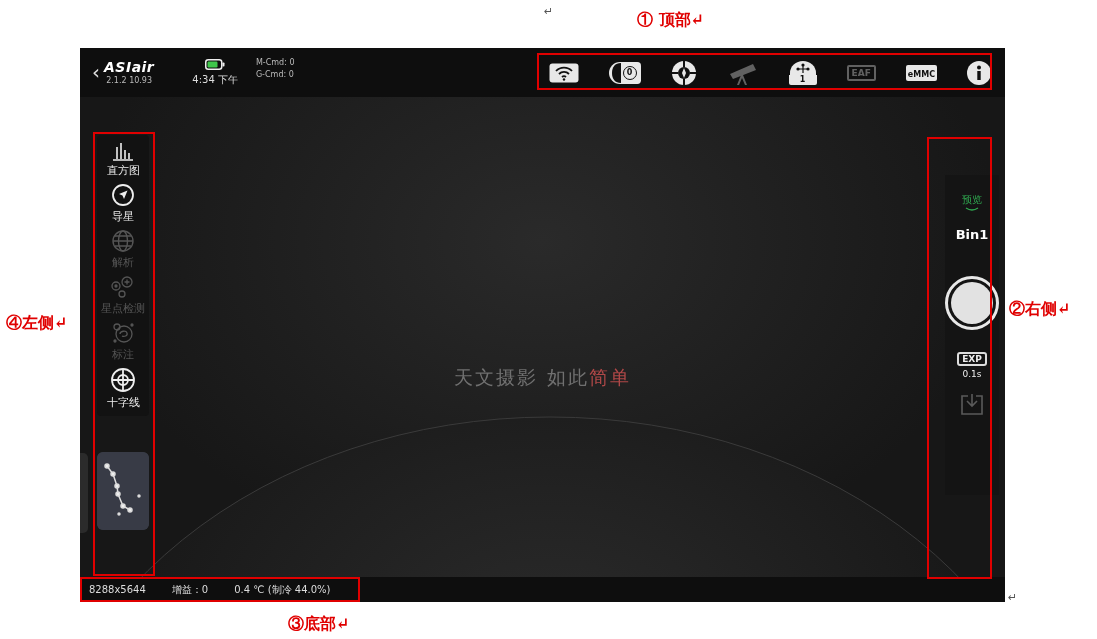  I want to click on preview-mode-button: 预览, so click(972, 202).